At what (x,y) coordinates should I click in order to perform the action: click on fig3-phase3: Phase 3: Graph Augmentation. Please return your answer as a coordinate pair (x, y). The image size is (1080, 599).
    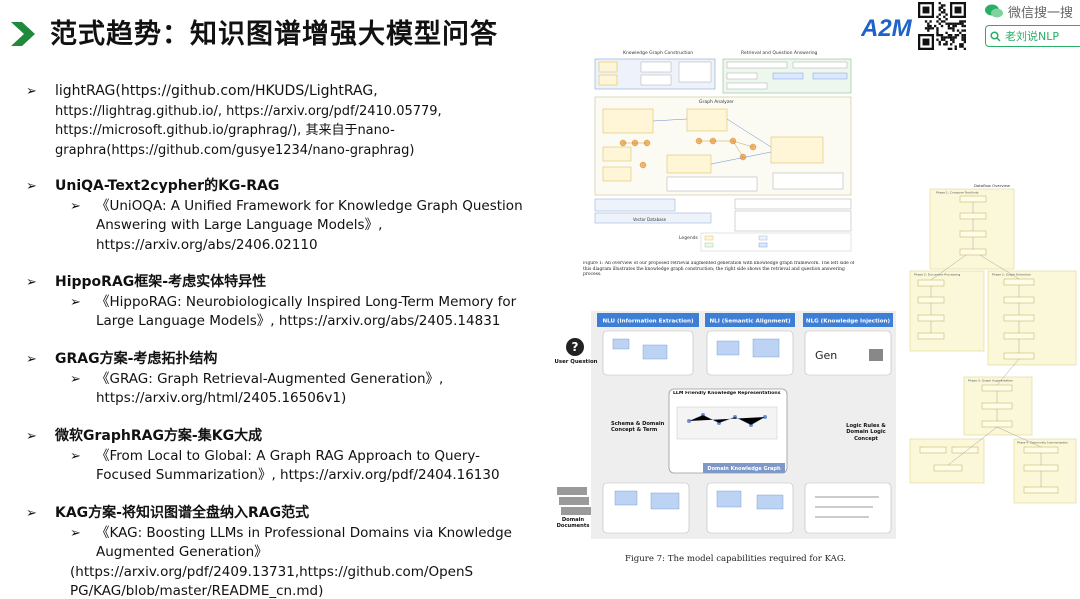
    Looking at the image, I should click on (990, 381).